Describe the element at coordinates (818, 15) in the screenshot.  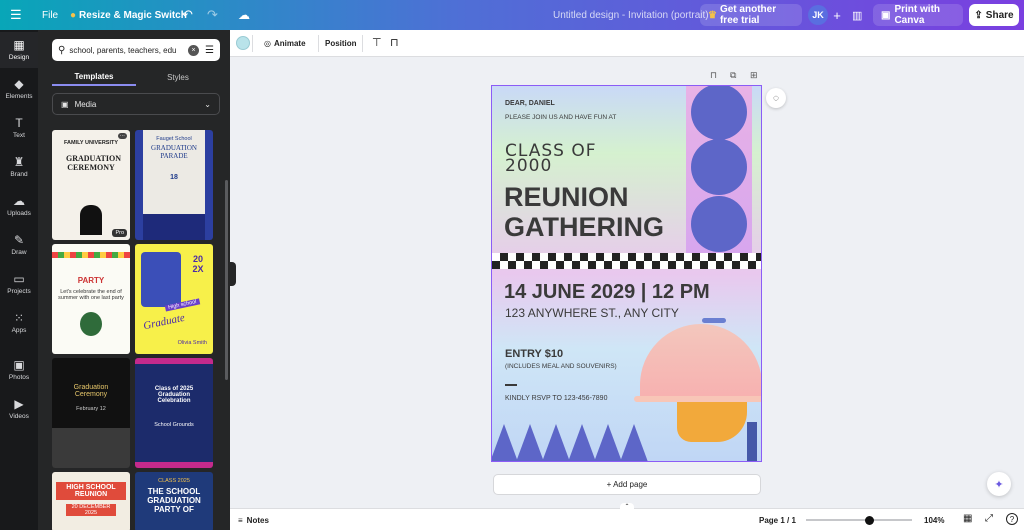
I see `avatar: JK` at that location.